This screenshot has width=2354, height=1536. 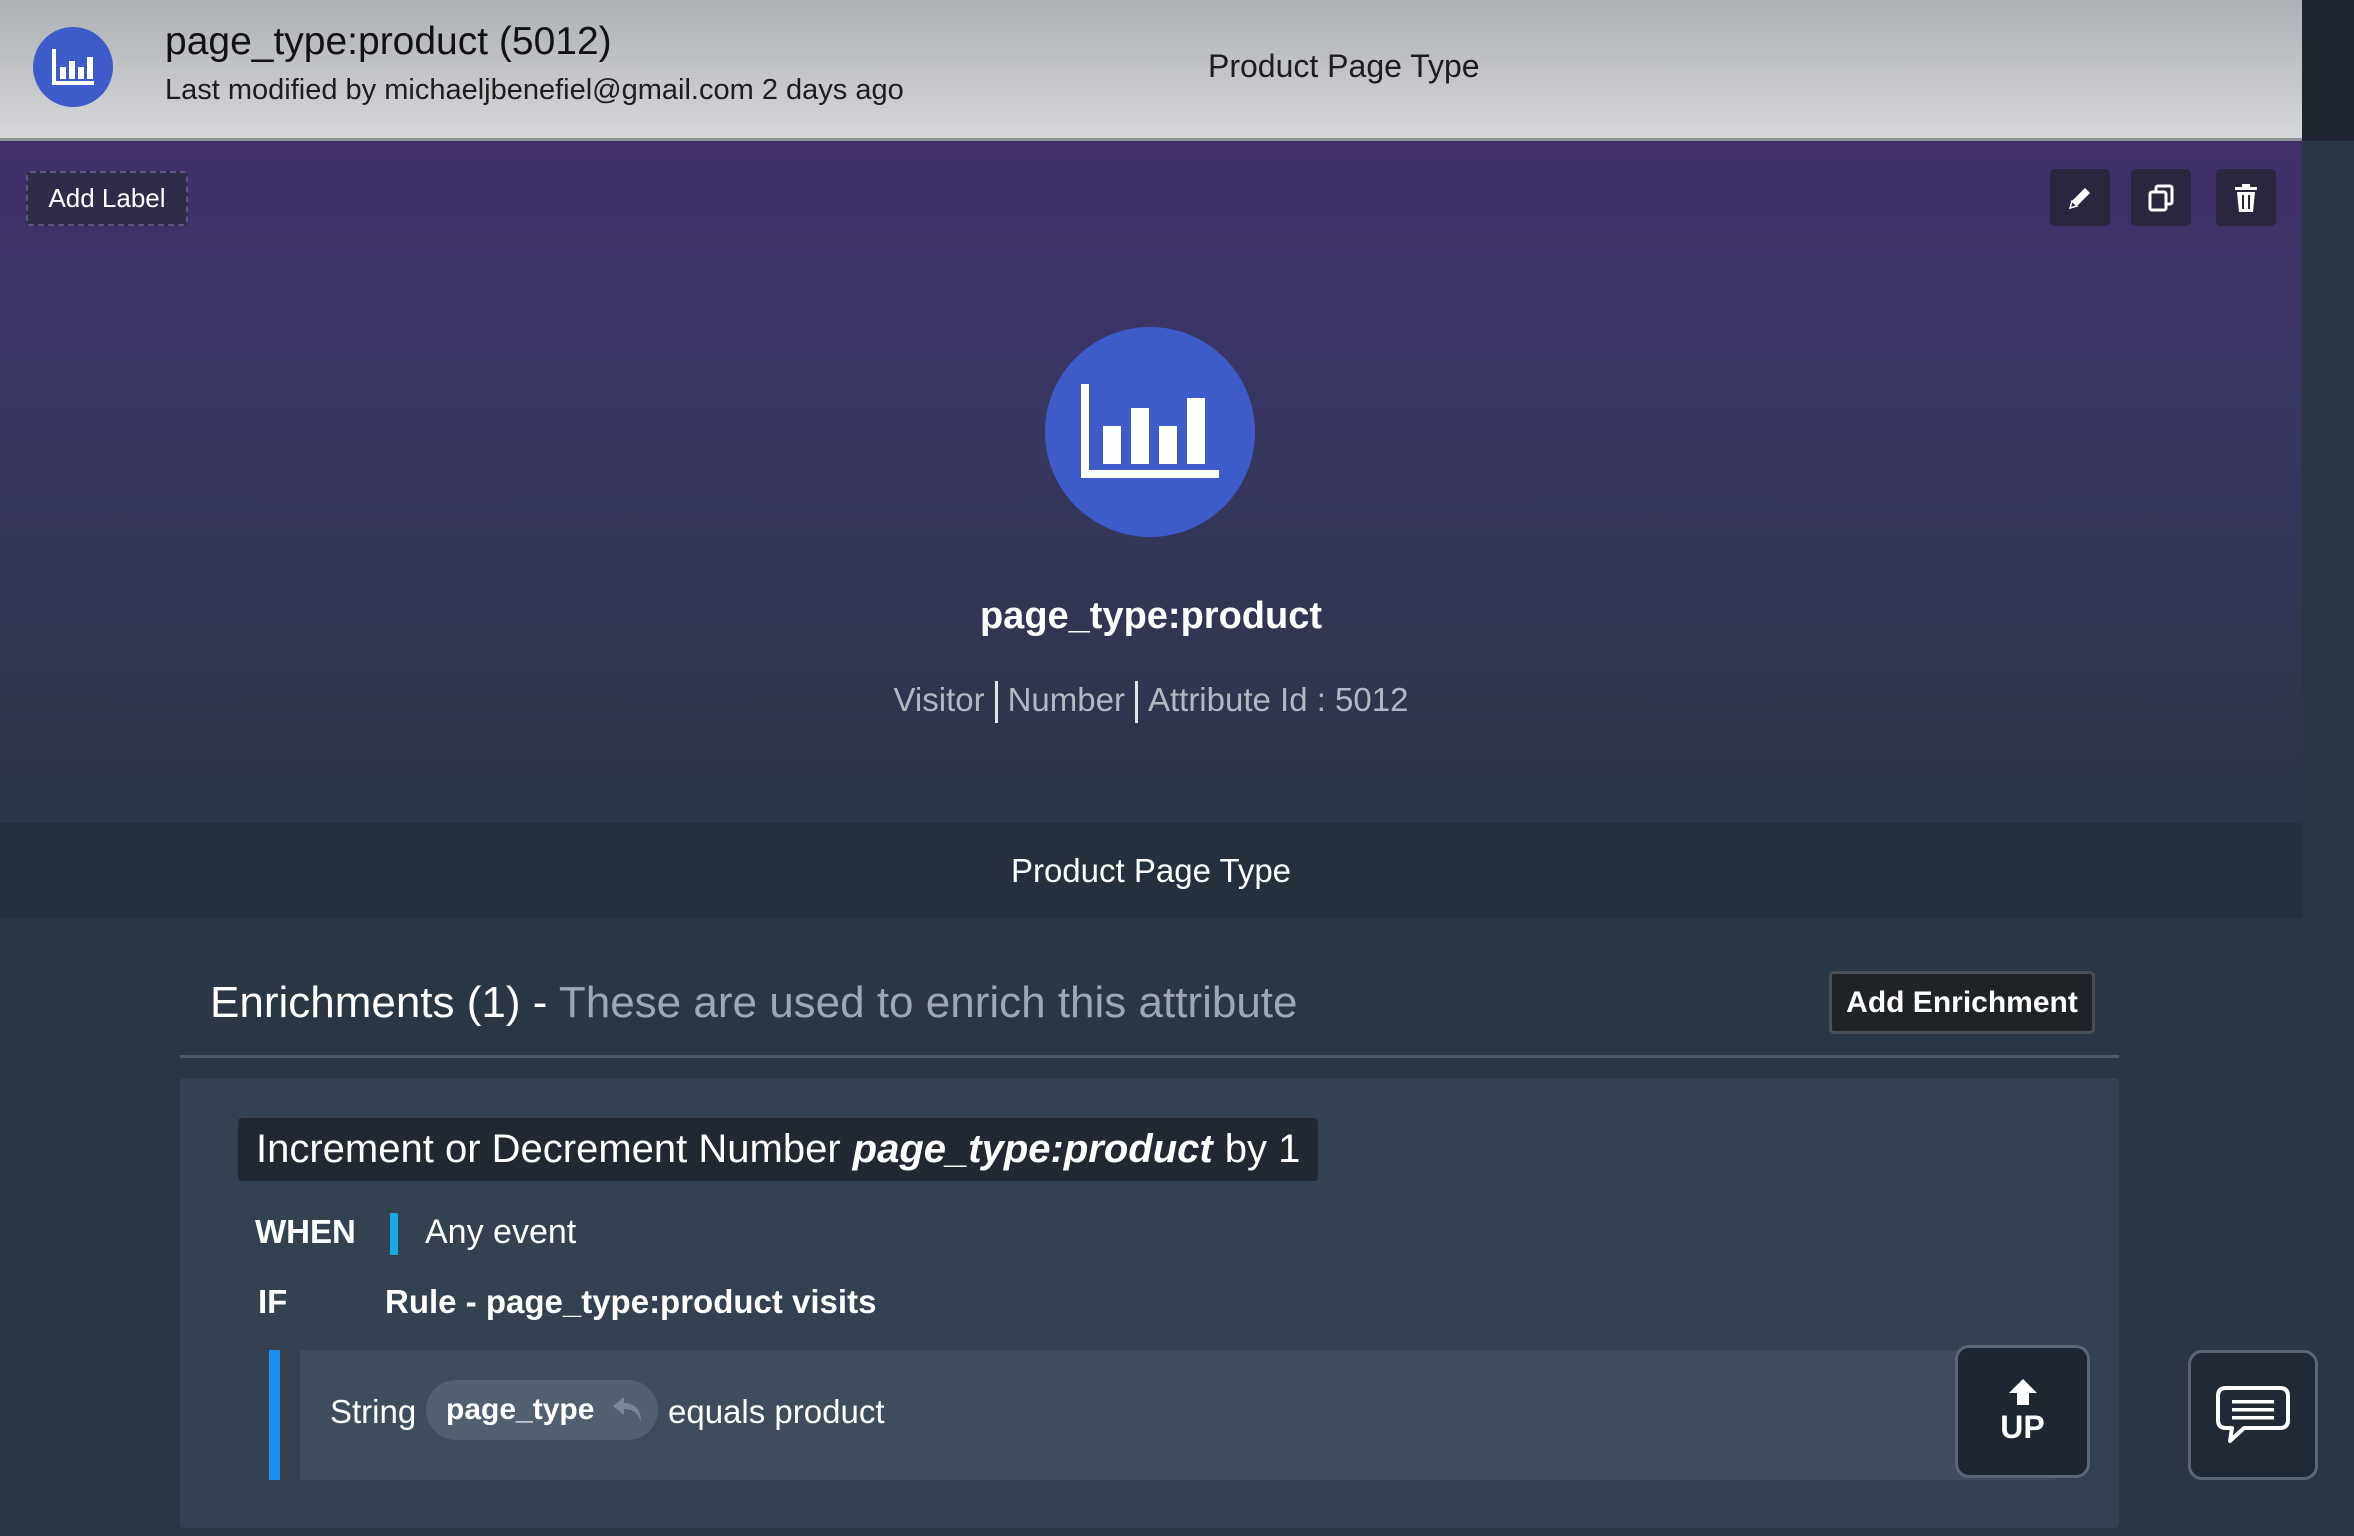 What do you see at coordinates (2328, 70) in the screenshot?
I see `page-scrollbar-area` at bounding box center [2328, 70].